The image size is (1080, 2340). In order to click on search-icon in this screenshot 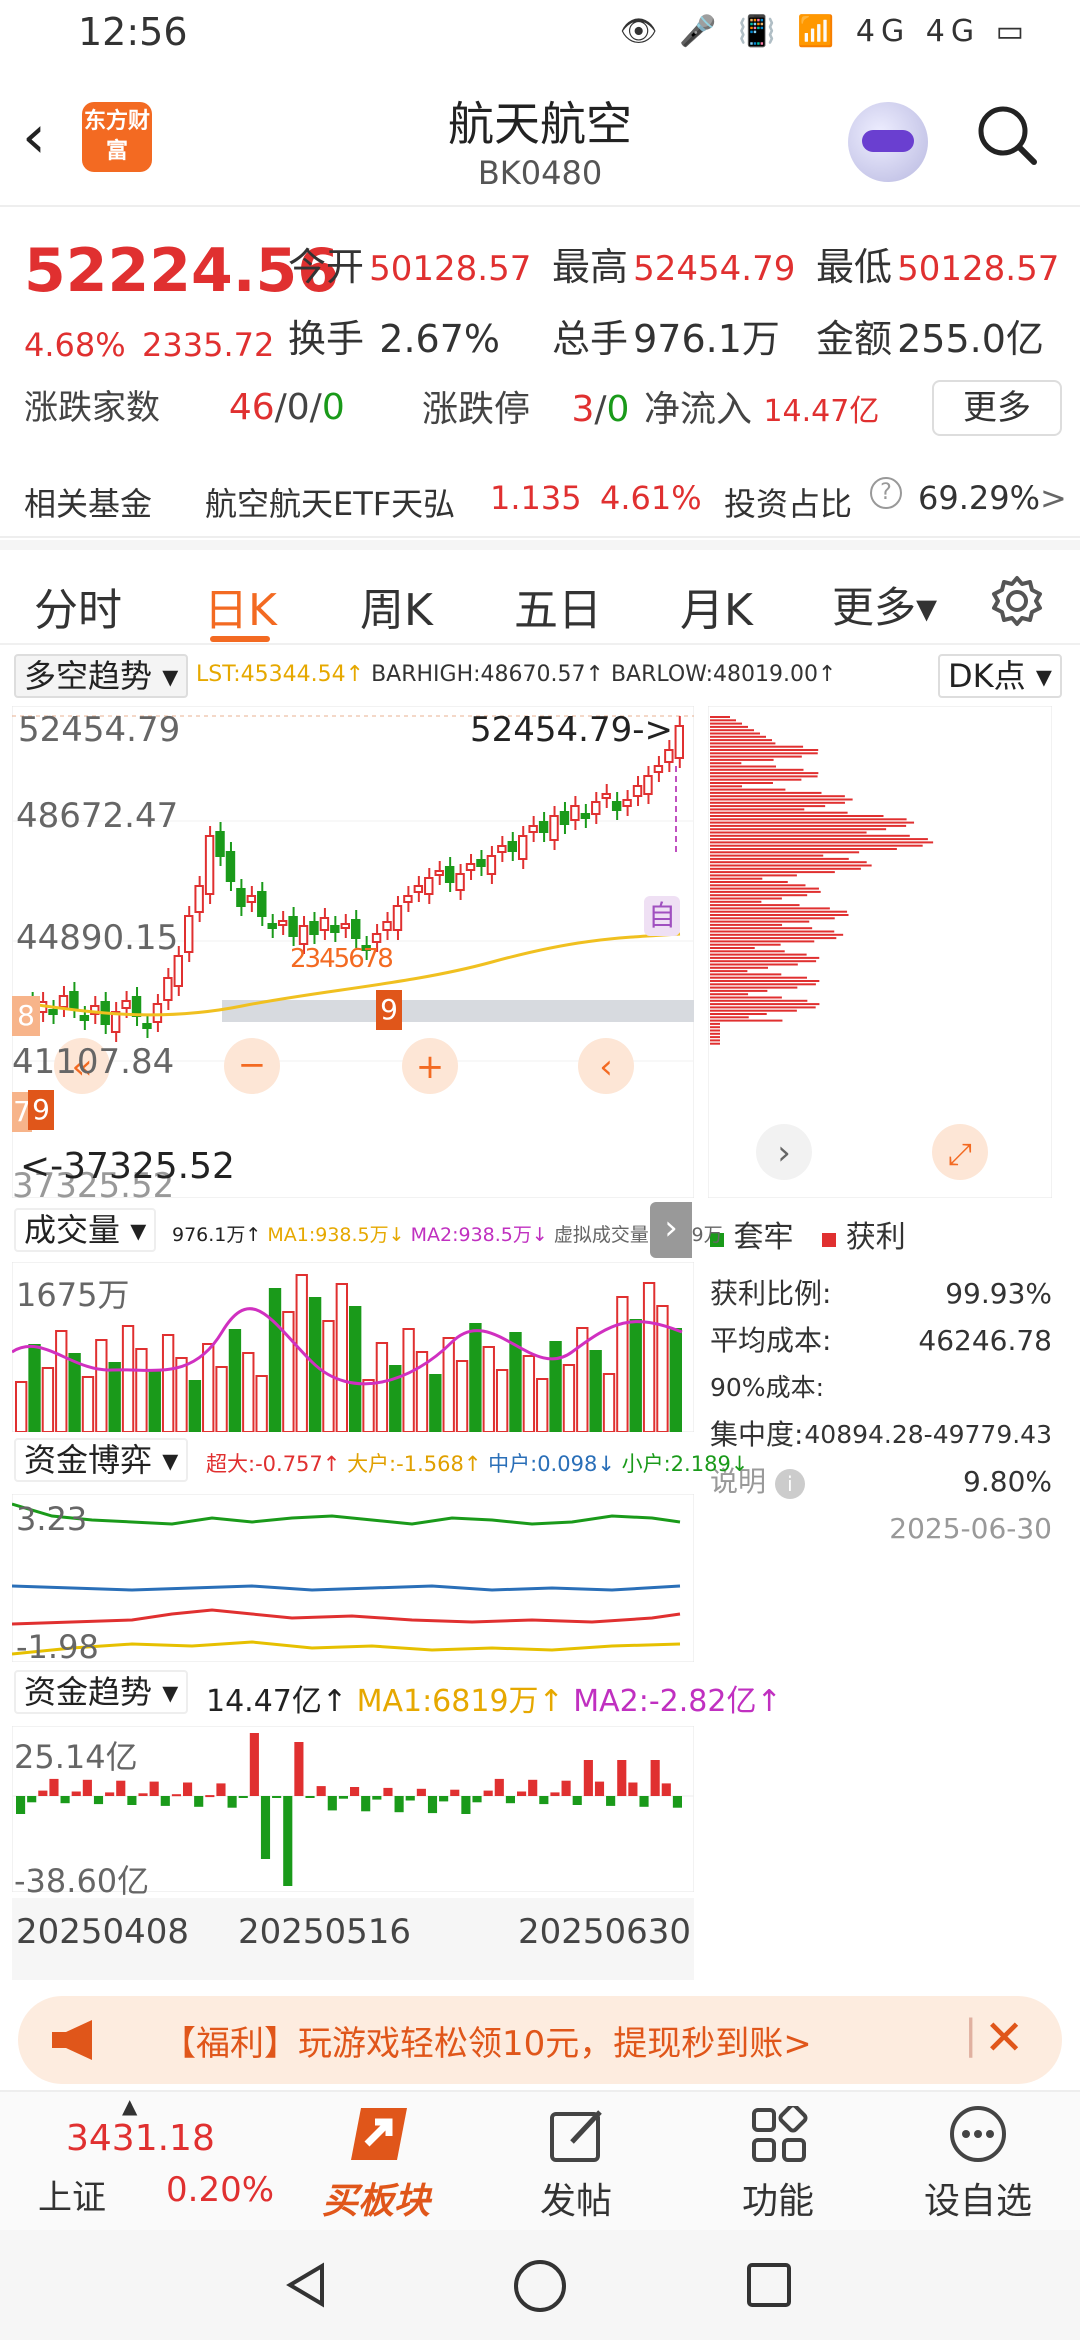, I will do `click(1007, 135)`.